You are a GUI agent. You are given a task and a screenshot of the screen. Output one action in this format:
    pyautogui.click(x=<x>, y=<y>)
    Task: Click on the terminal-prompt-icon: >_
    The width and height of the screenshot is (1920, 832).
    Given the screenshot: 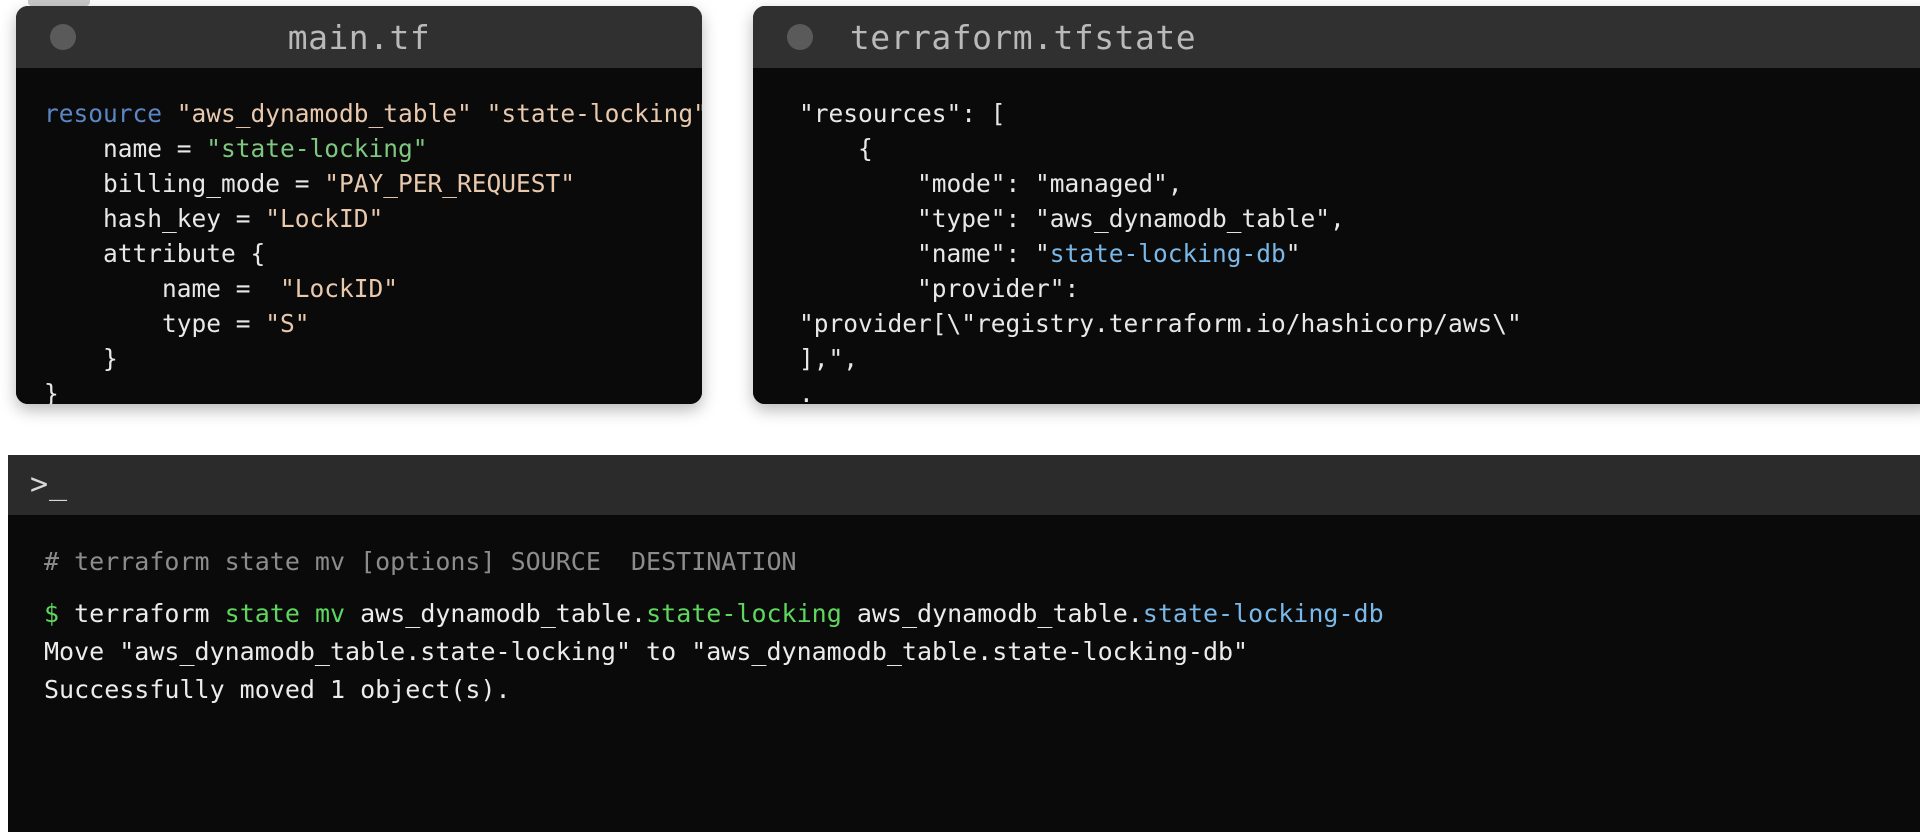 What is the action you would take?
    pyautogui.click(x=49, y=484)
    